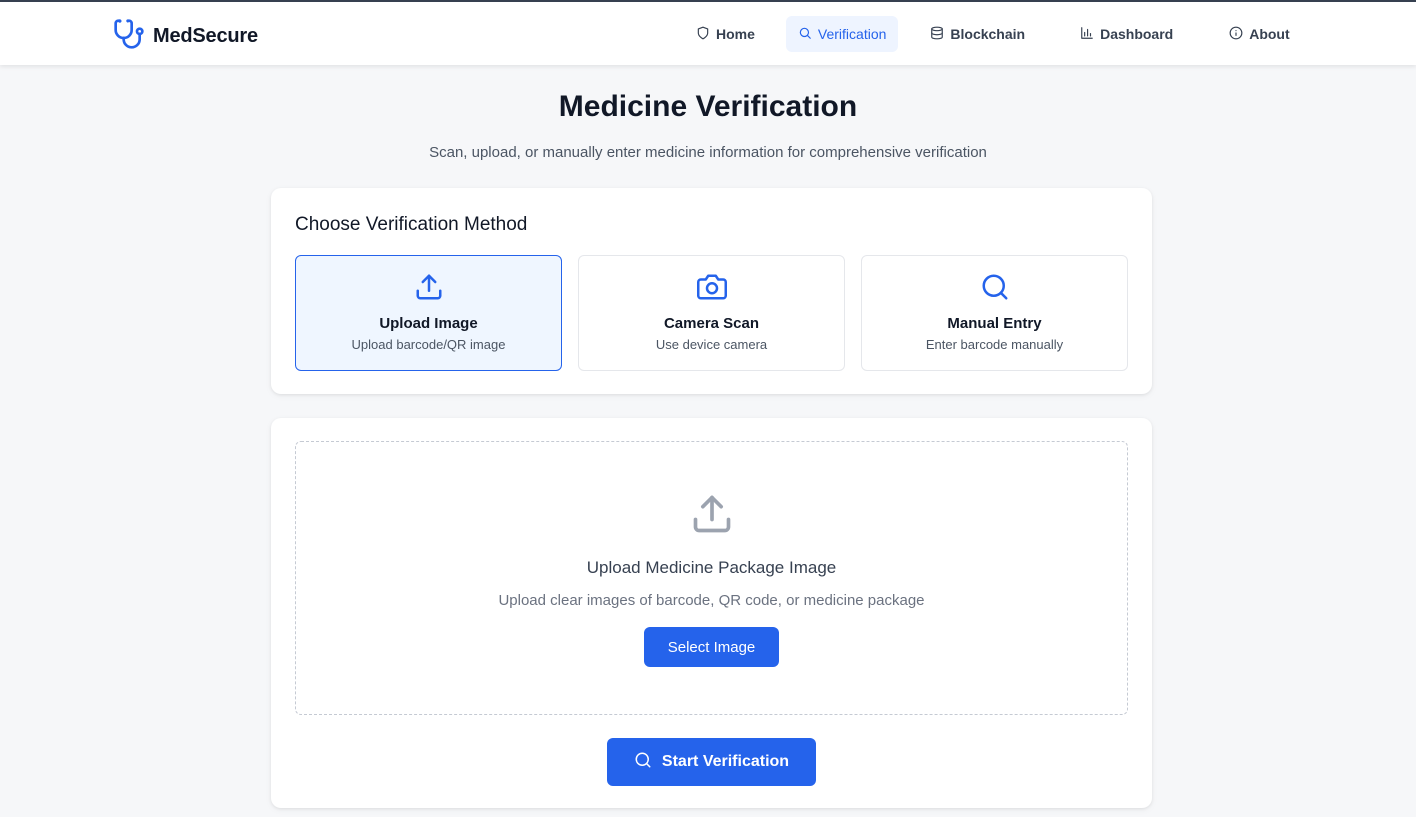 The image size is (1416, 817). What do you see at coordinates (994, 344) in the screenshot?
I see `method-desc: Enter barcode manually` at bounding box center [994, 344].